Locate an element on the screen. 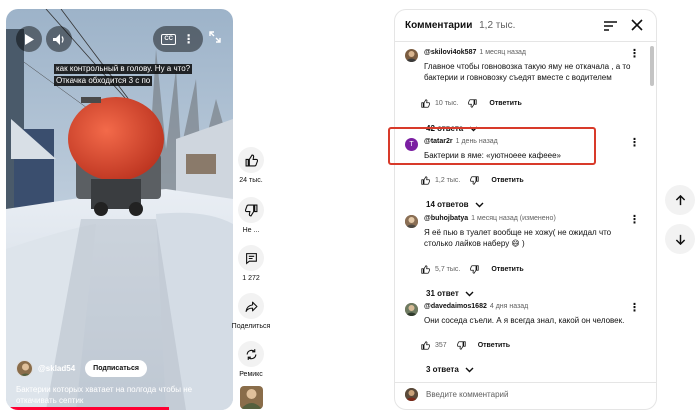 Image resolution: width=700 pixels, height=417 pixels. channel-avatar is located at coordinates (24, 368).